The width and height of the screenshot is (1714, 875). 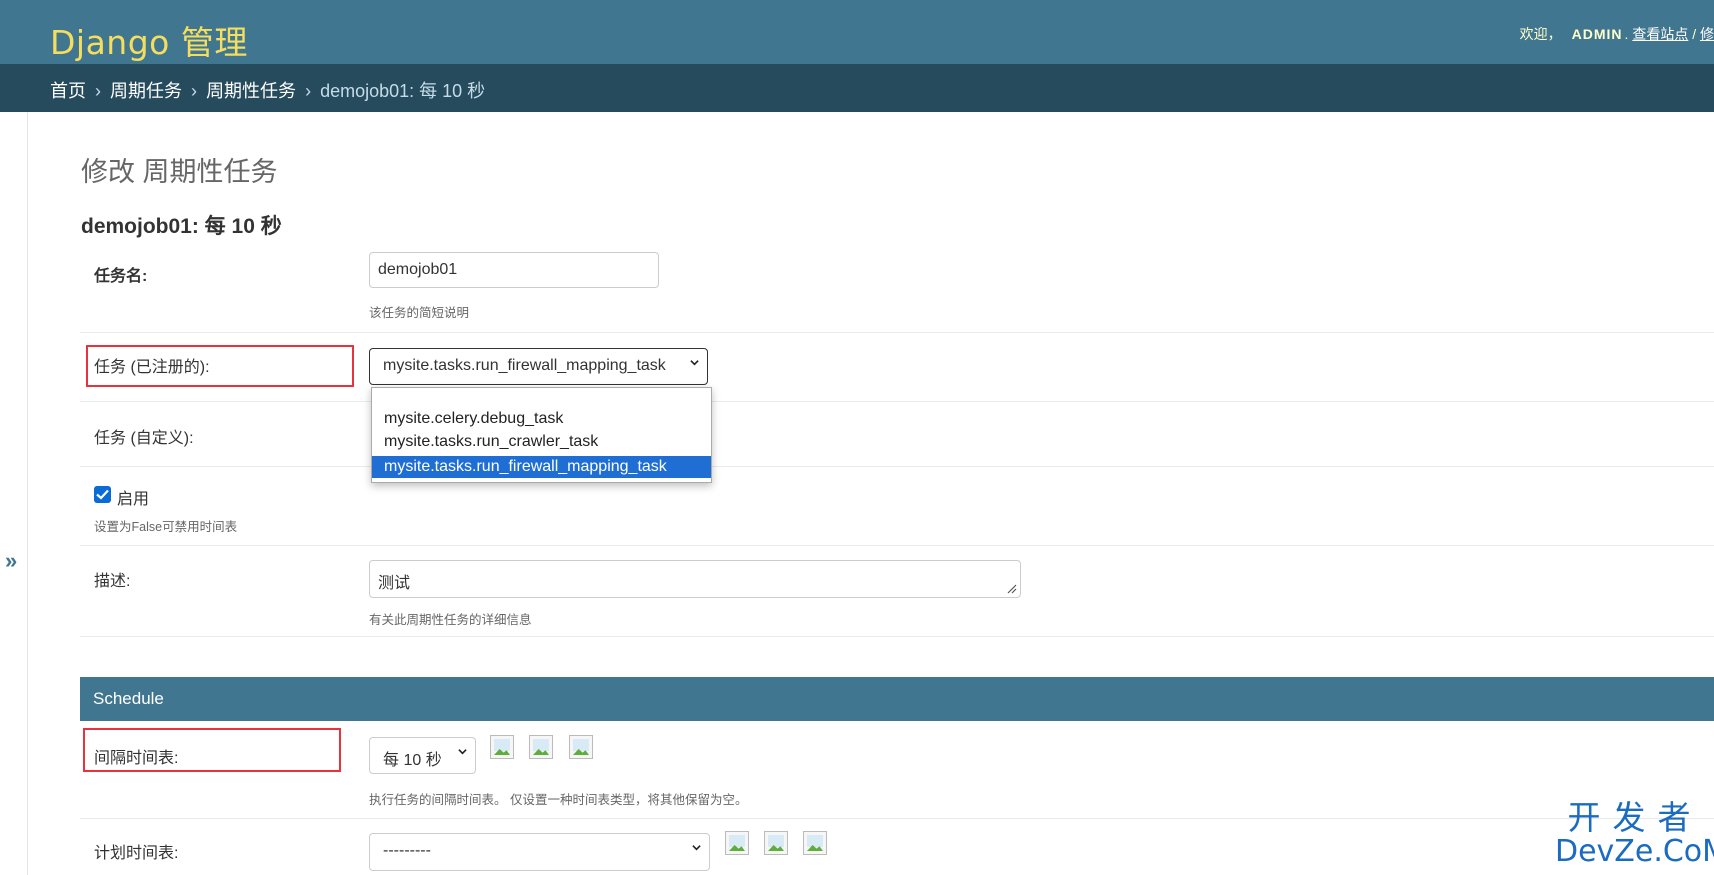 I want to click on site-header: Django 管理 欢迎， ADMIN. 查看站点 / 修, so click(x=857, y=32).